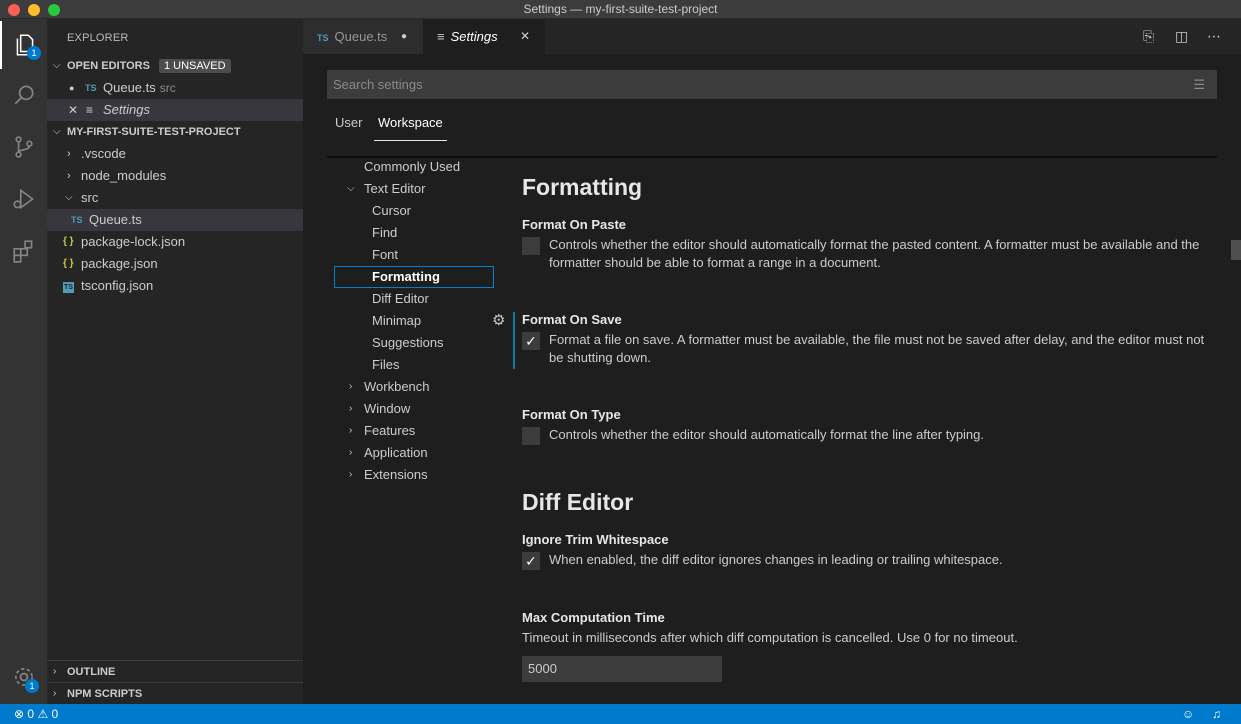 The image size is (1241, 724). What do you see at coordinates (23, 45) in the screenshot?
I see `explorer-activity: 1` at bounding box center [23, 45].